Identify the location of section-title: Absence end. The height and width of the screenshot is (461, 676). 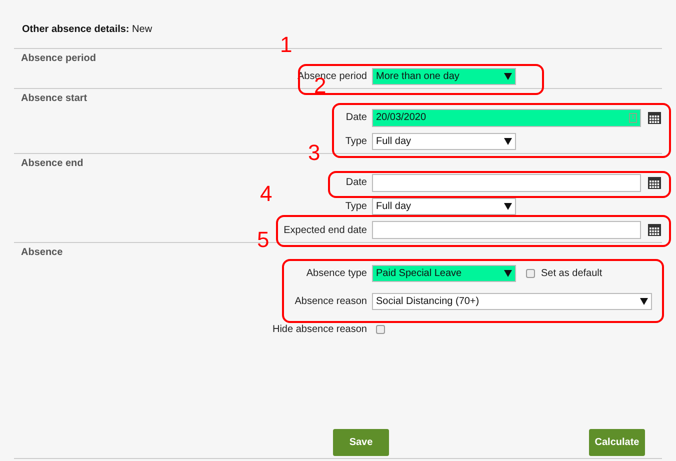
(52, 164).